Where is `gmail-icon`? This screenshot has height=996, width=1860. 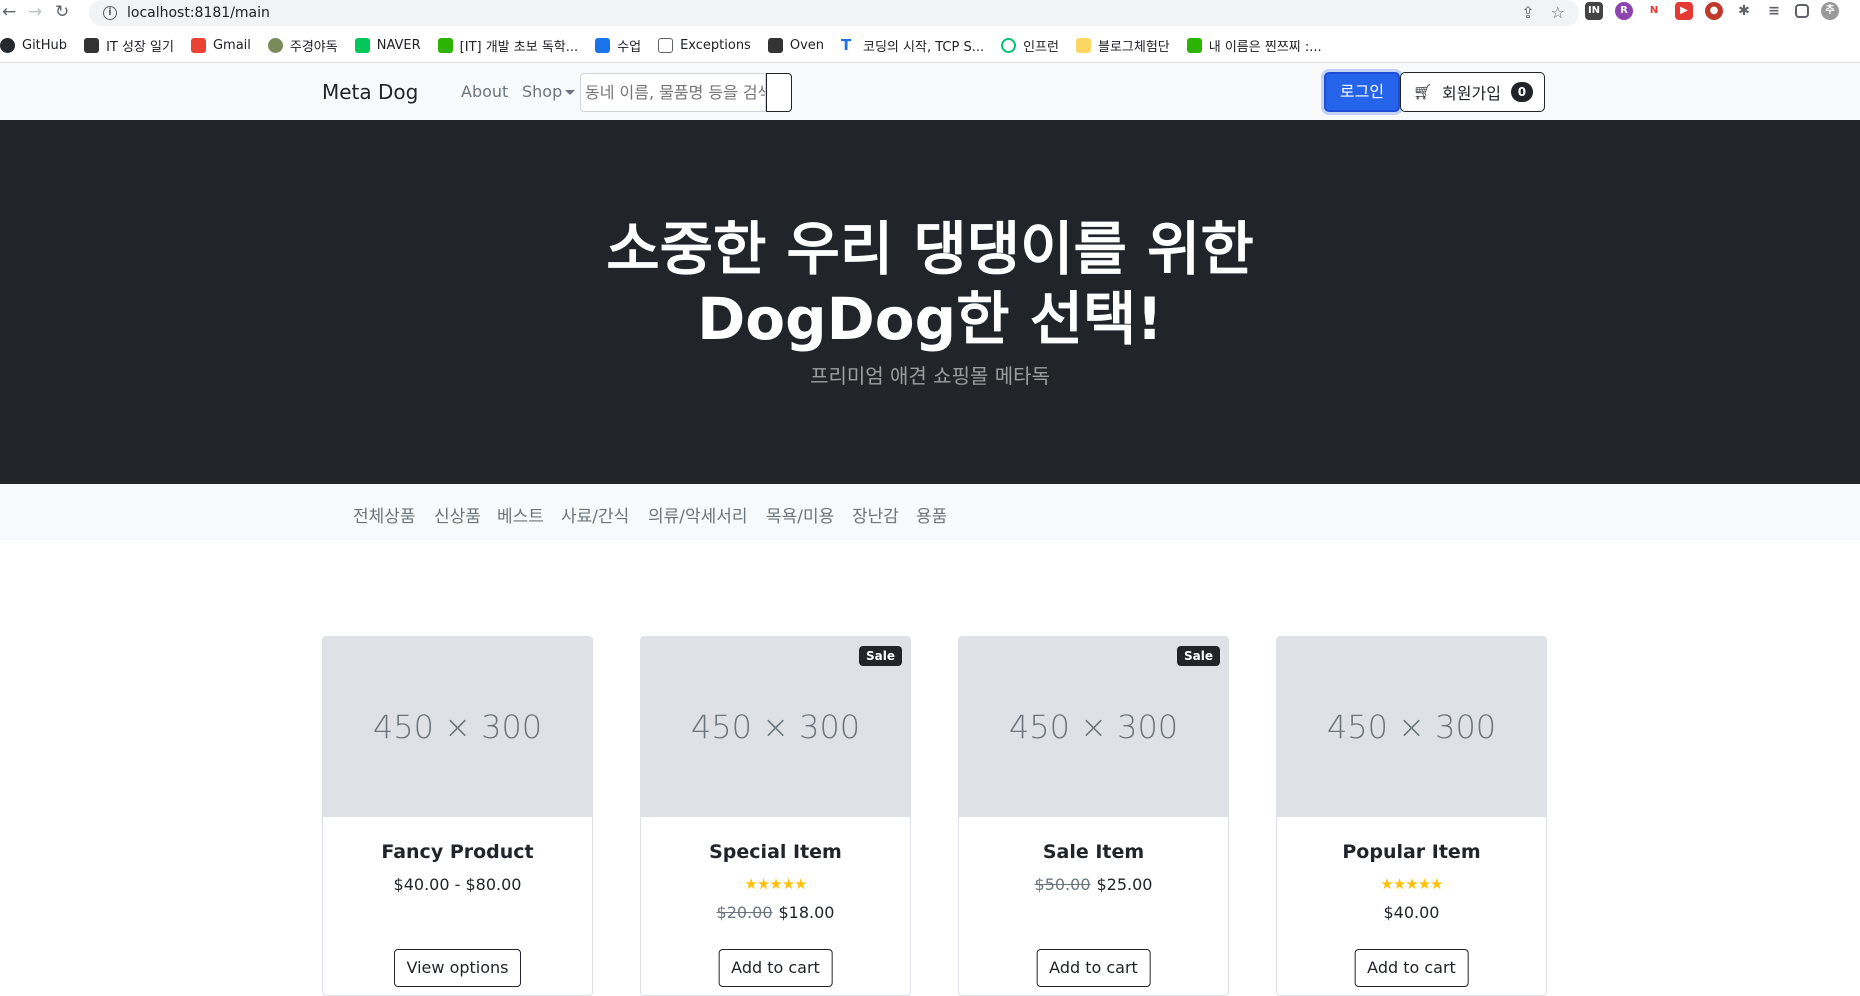
gmail-icon is located at coordinates (198, 45).